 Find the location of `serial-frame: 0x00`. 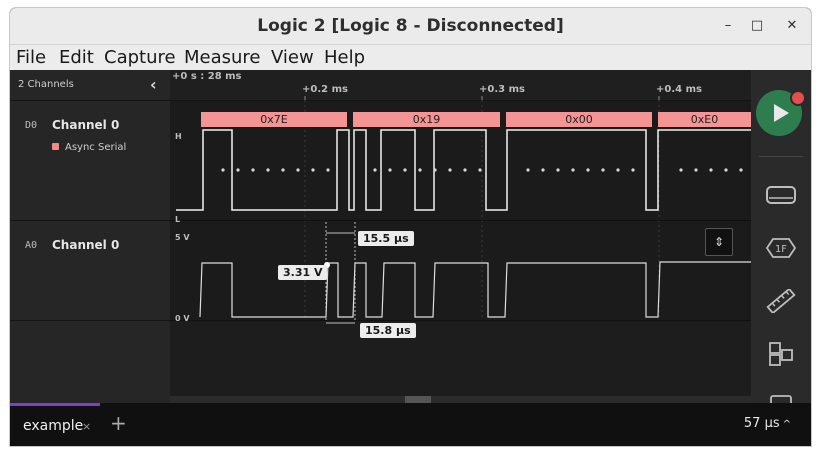

serial-frame: 0x00 is located at coordinates (579, 119).